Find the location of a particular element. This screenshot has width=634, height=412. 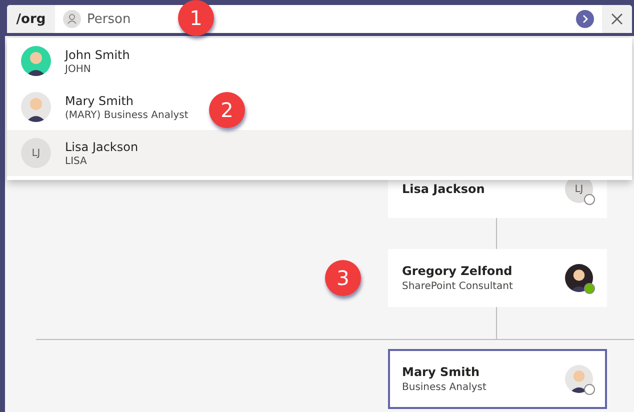

callout-badge: 1 is located at coordinates (196, 18).